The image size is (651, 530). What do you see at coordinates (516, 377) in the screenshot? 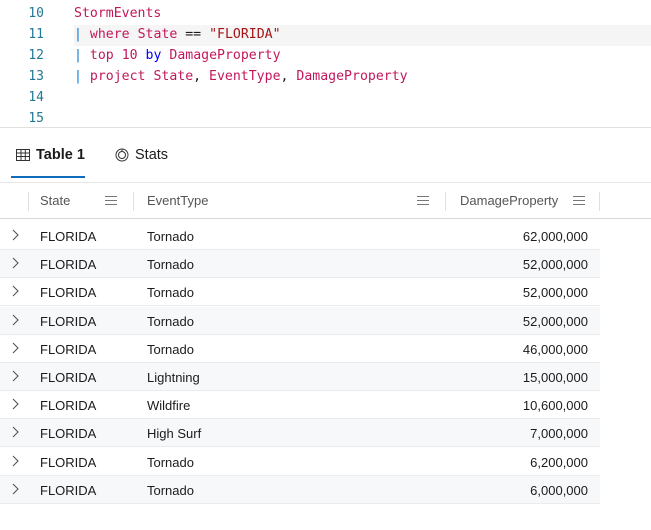
I see `cell-damageproperty: 15,000,000` at bounding box center [516, 377].